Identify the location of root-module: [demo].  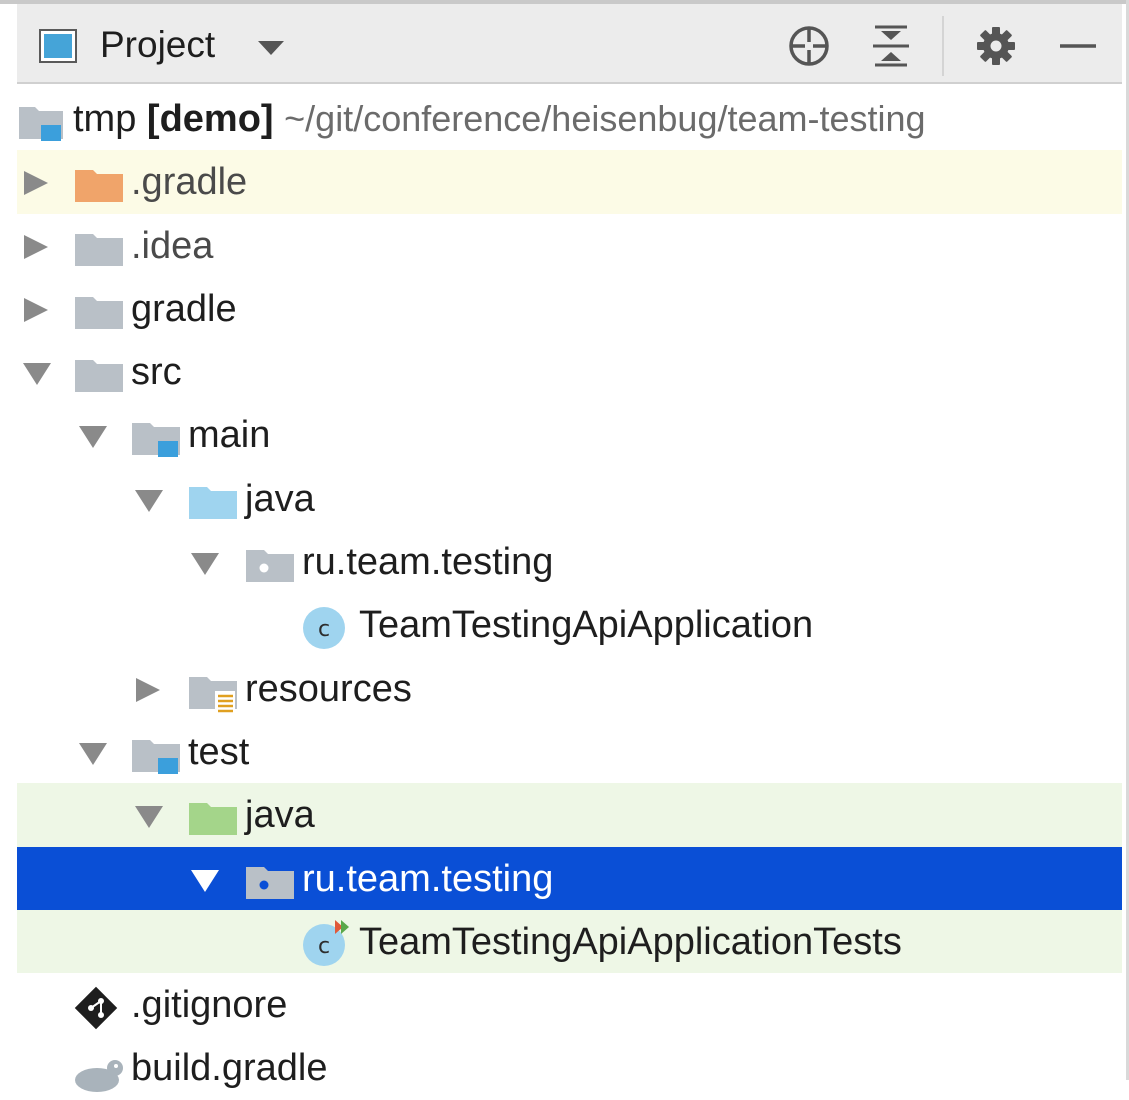
(210, 119).